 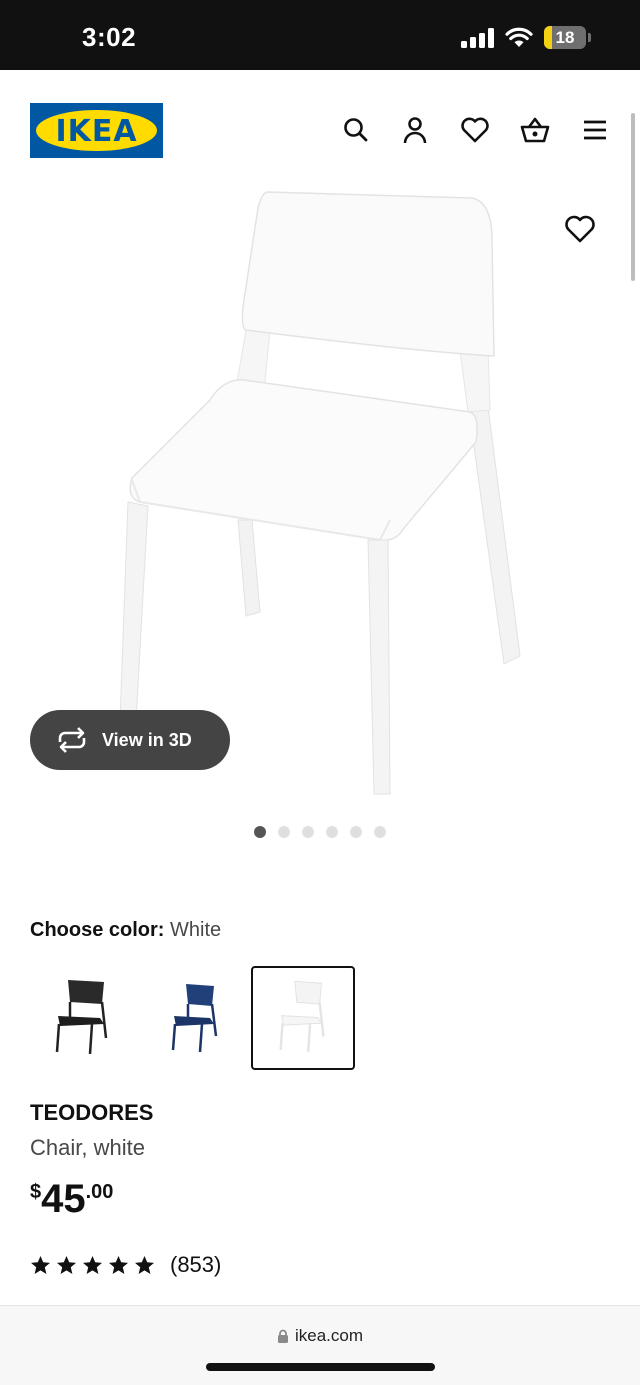 What do you see at coordinates (329, 1335) in the screenshot?
I see `url-text: ikea.com` at bounding box center [329, 1335].